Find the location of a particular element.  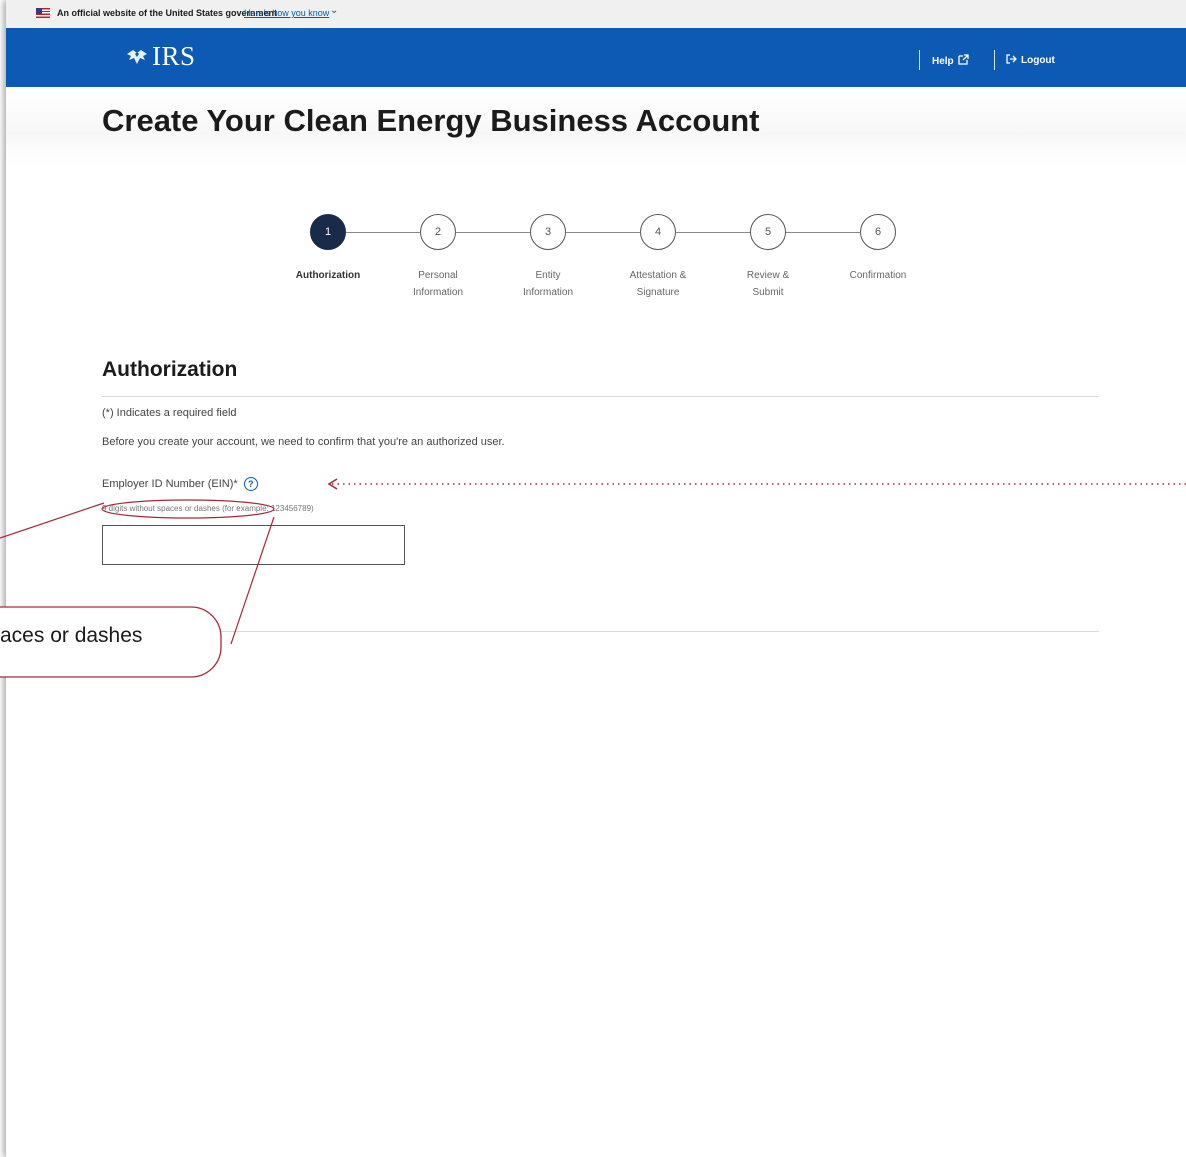

help-question-icon: ? is located at coordinates (250, 484).